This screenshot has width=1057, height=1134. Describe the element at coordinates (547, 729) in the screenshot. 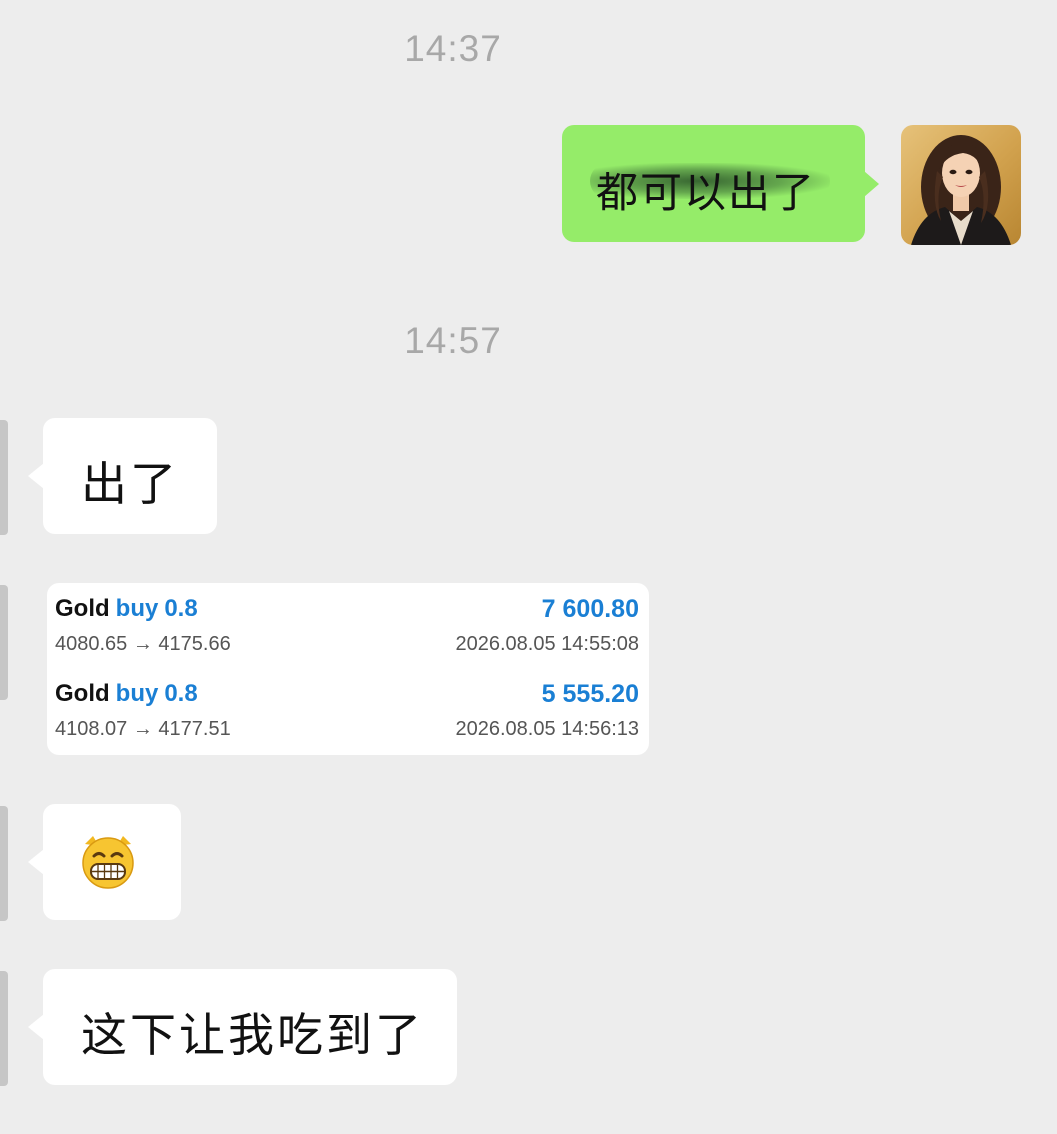

I see `trade-time: 2026.08.05 14:56:13` at that location.